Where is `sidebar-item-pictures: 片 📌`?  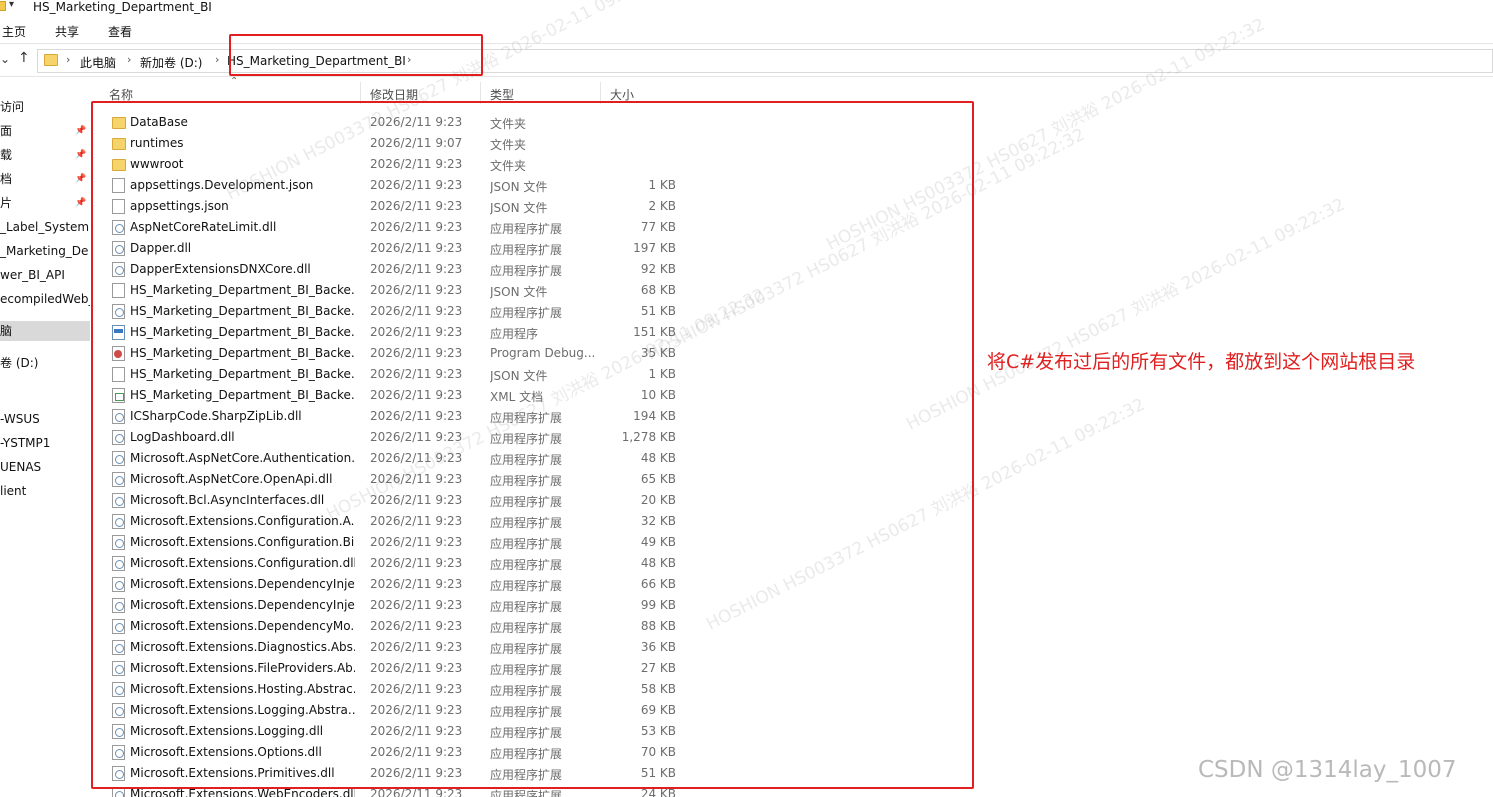
sidebar-item-pictures: 片 📌 is located at coordinates (45, 203).